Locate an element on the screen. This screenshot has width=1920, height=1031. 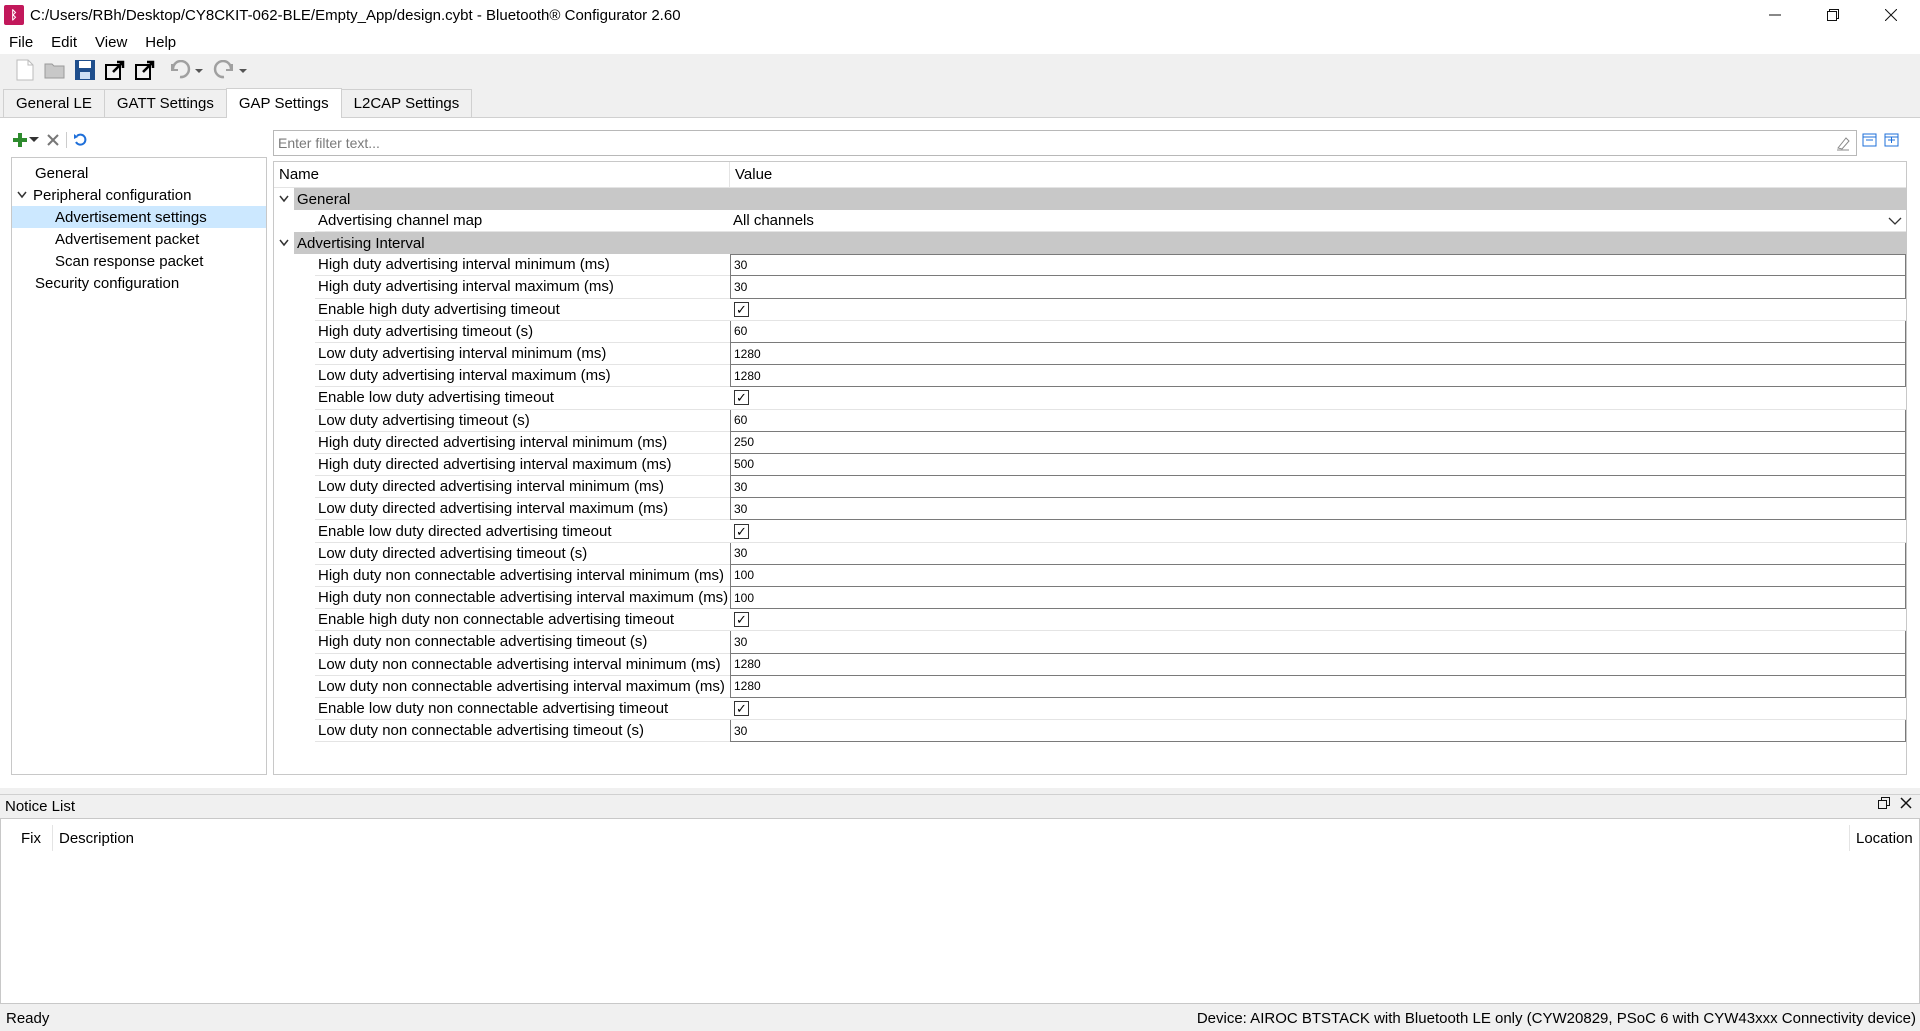
select-value: All channels is located at coordinates (773, 221).